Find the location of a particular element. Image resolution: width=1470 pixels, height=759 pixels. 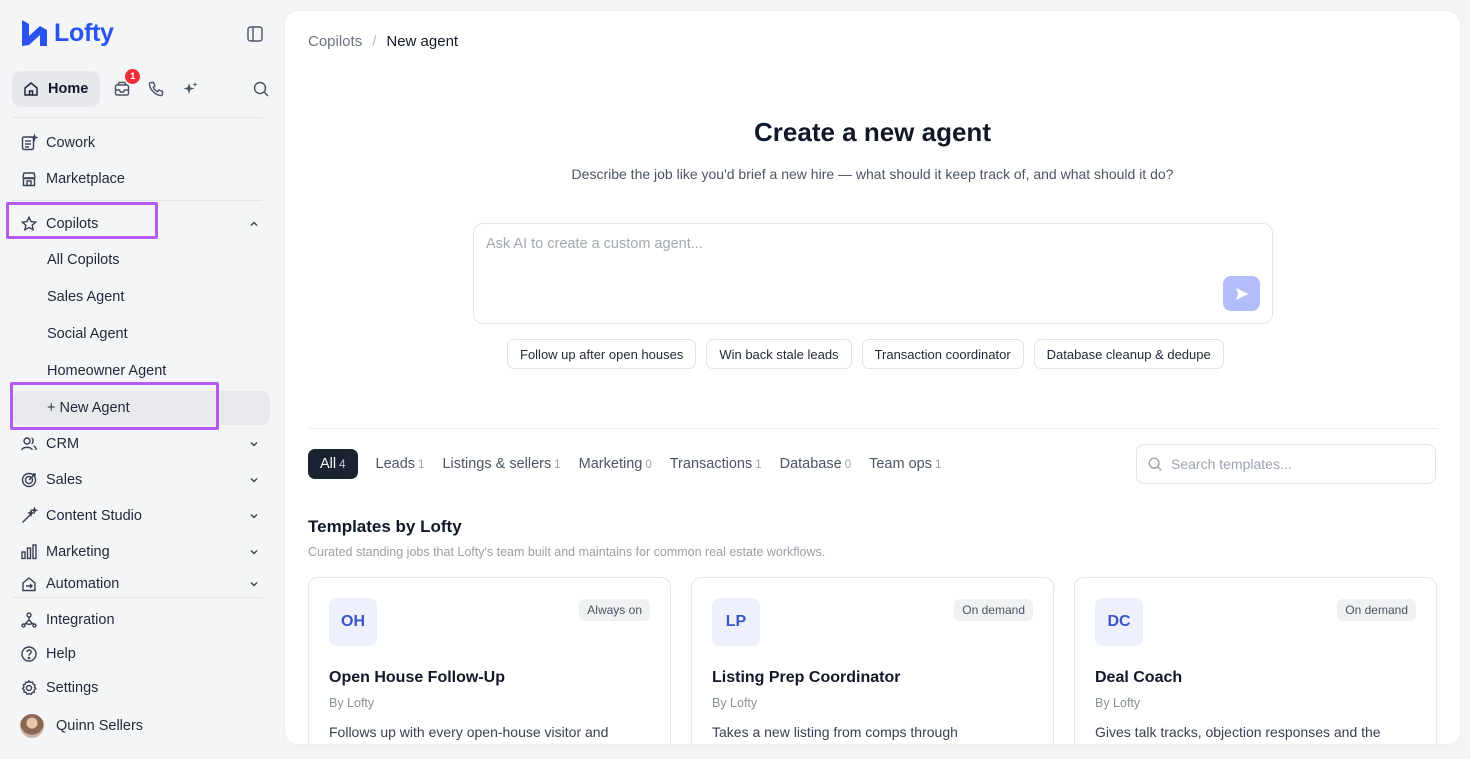

inbox-button: 1 is located at coordinates (126, 84).